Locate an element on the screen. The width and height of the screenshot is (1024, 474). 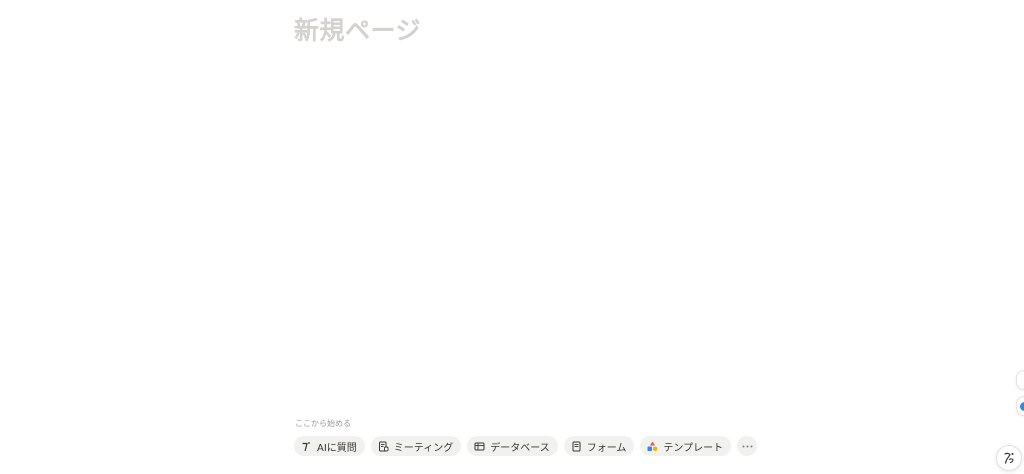
more-horizontal-icon is located at coordinates (747, 446).